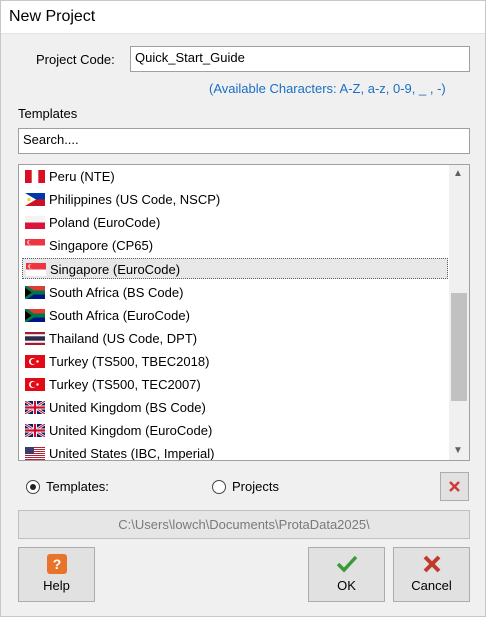 Image resolution: width=486 pixels, height=617 pixels. I want to click on templates-radio, so click(33, 487).